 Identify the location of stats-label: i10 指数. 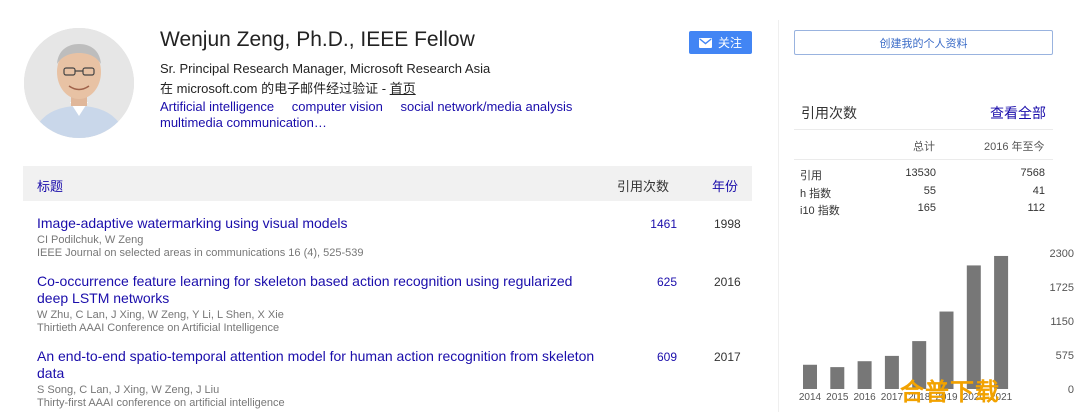
(820, 210).